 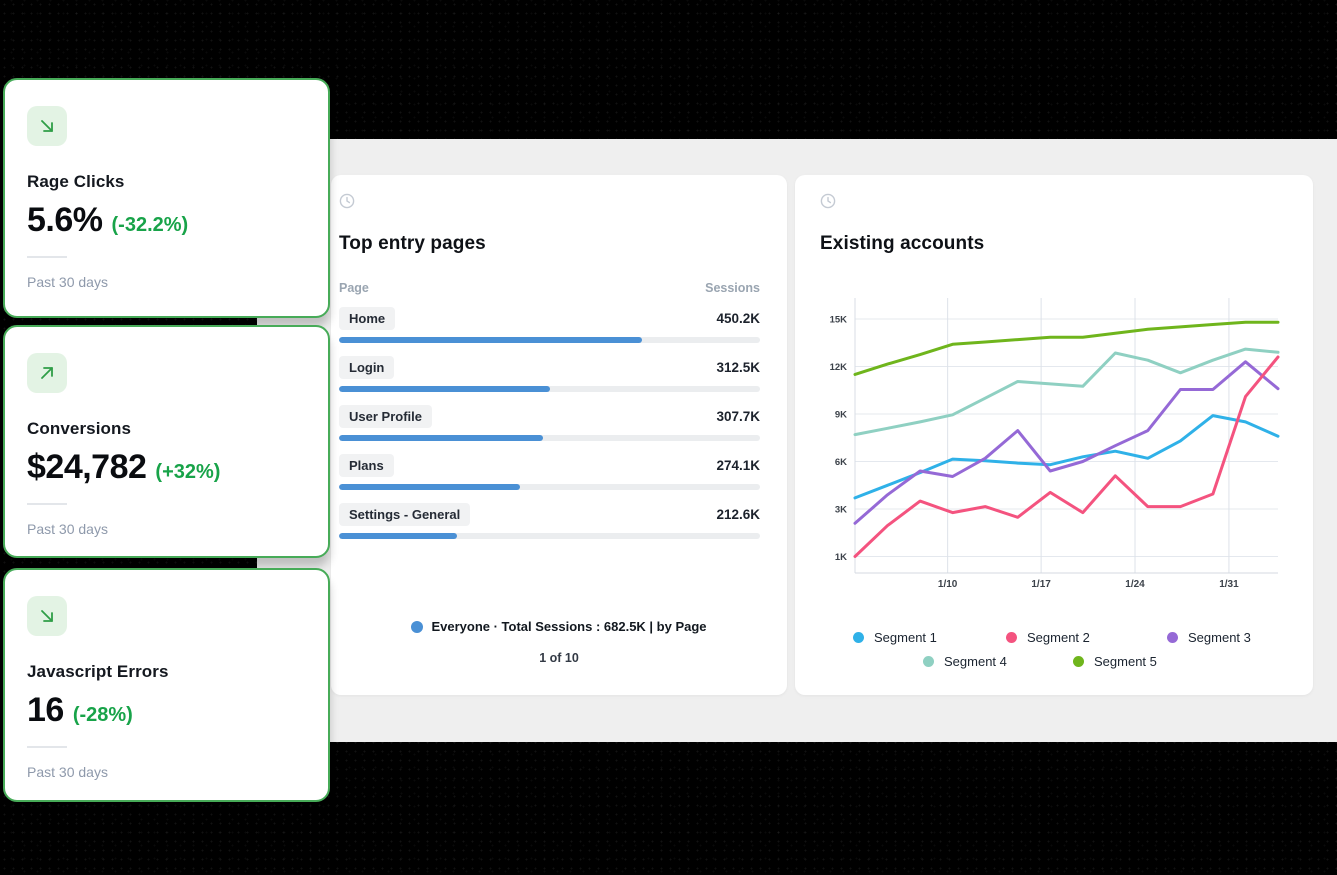 What do you see at coordinates (905, 637) in the screenshot?
I see `legend-label: Segment 1` at bounding box center [905, 637].